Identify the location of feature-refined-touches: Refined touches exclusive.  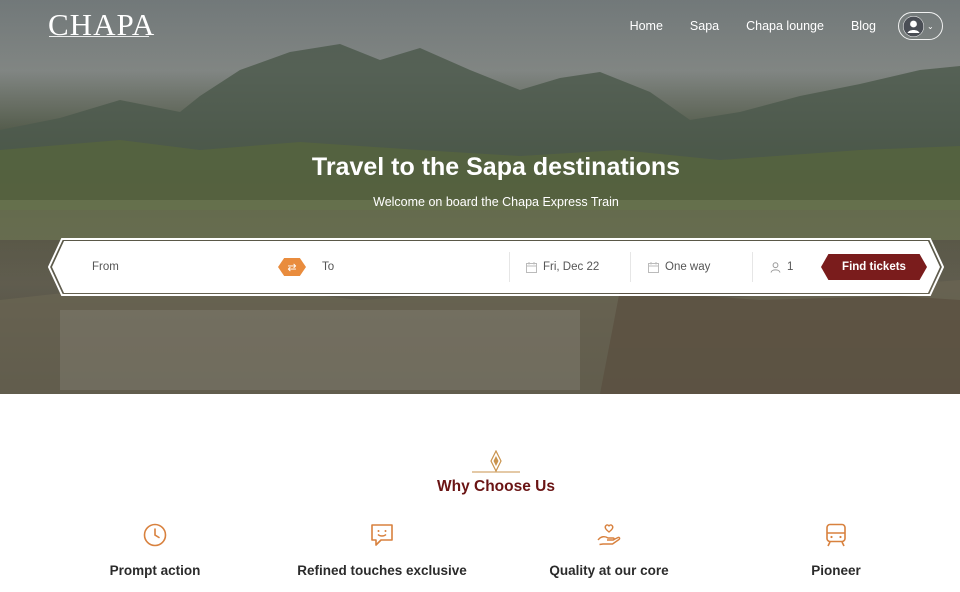
(382, 550).